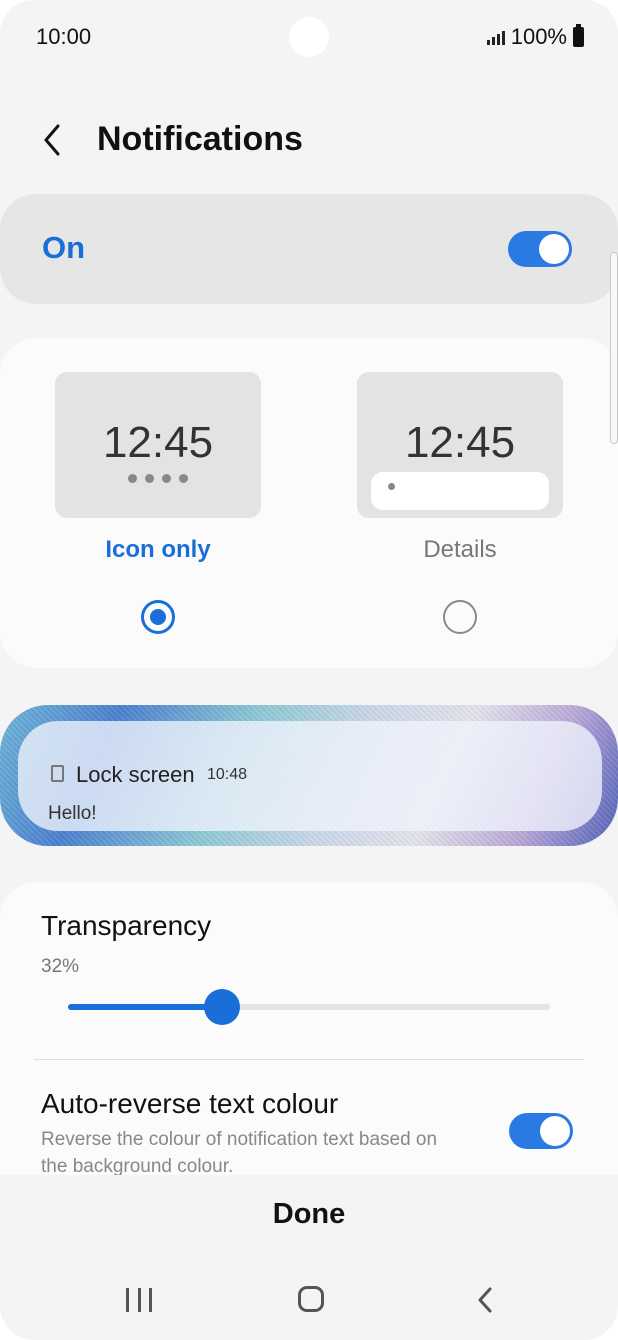  I want to click on divider, so click(309, 1059).